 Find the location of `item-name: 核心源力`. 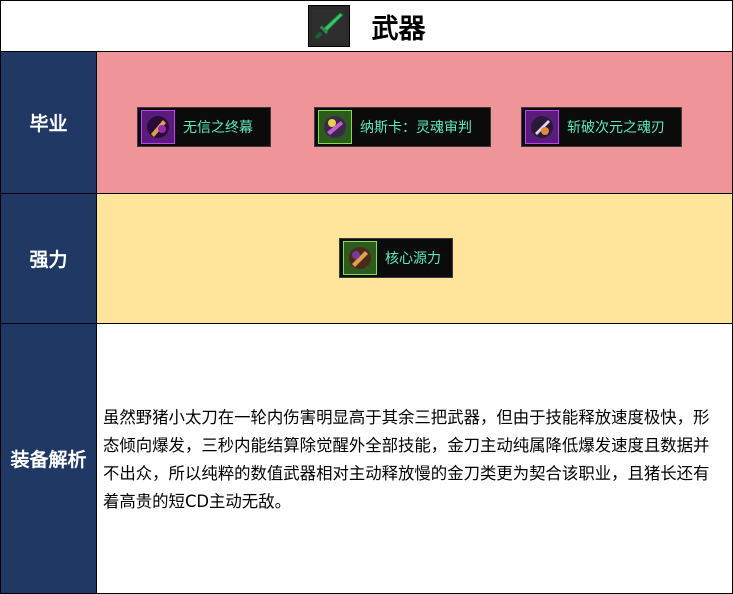

item-name: 核心源力 is located at coordinates (413, 259).